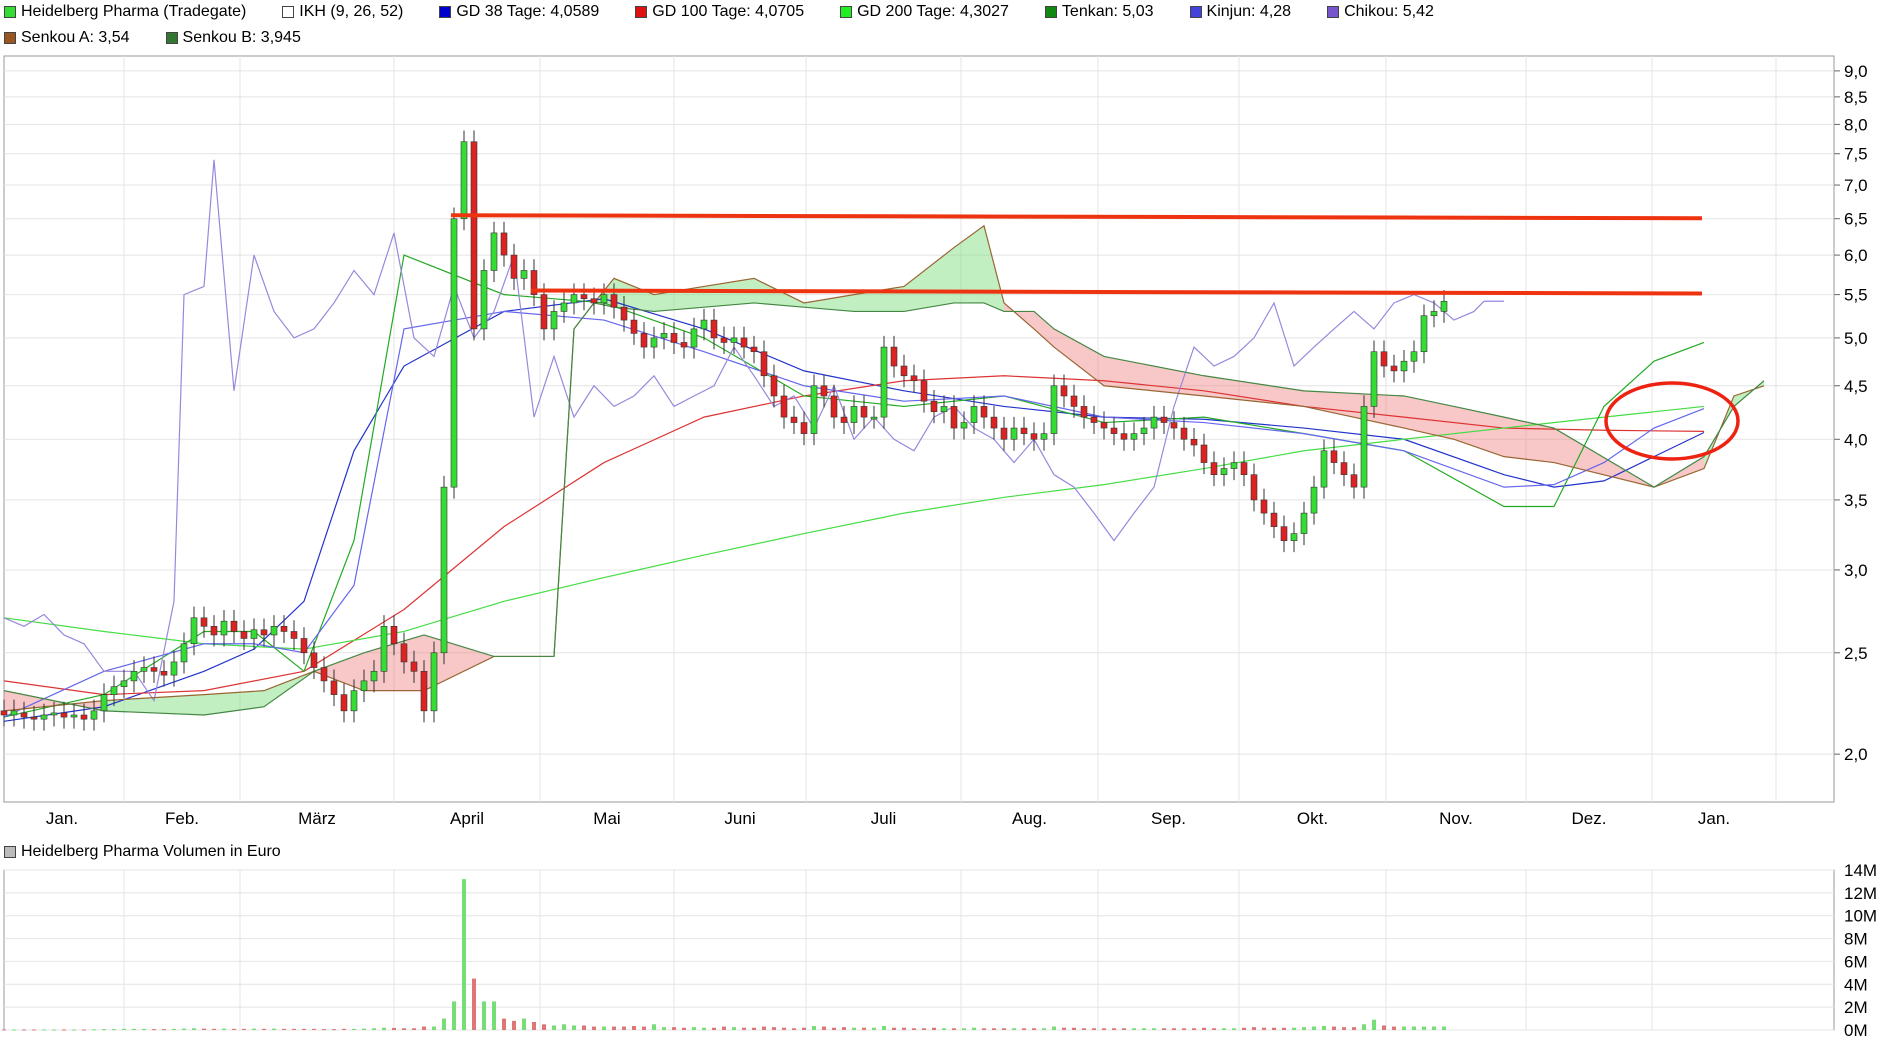 The image size is (1880, 1037). What do you see at coordinates (1029, 818) in the screenshot?
I see `x-tick-label: Aug.` at bounding box center [1029, 818].